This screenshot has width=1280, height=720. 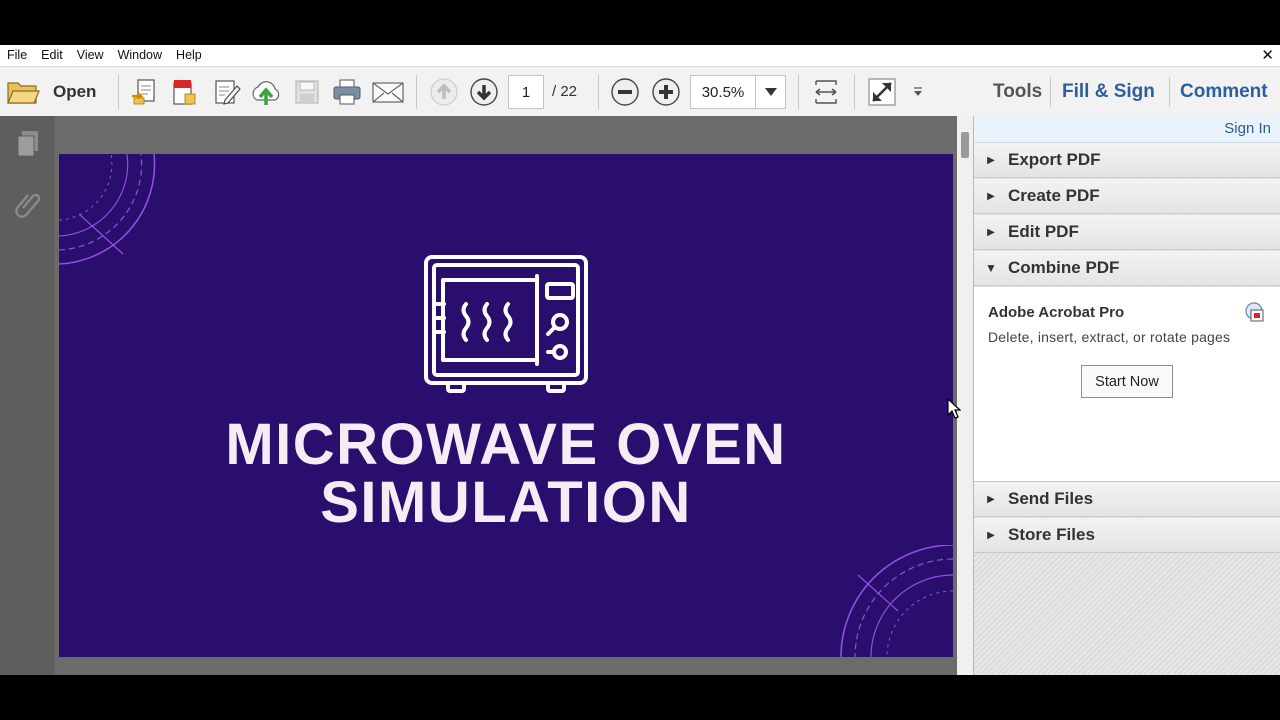 I want to click on slide-title: MICROWAVE OVEN SIMULATION, so click(x=506, y=474).